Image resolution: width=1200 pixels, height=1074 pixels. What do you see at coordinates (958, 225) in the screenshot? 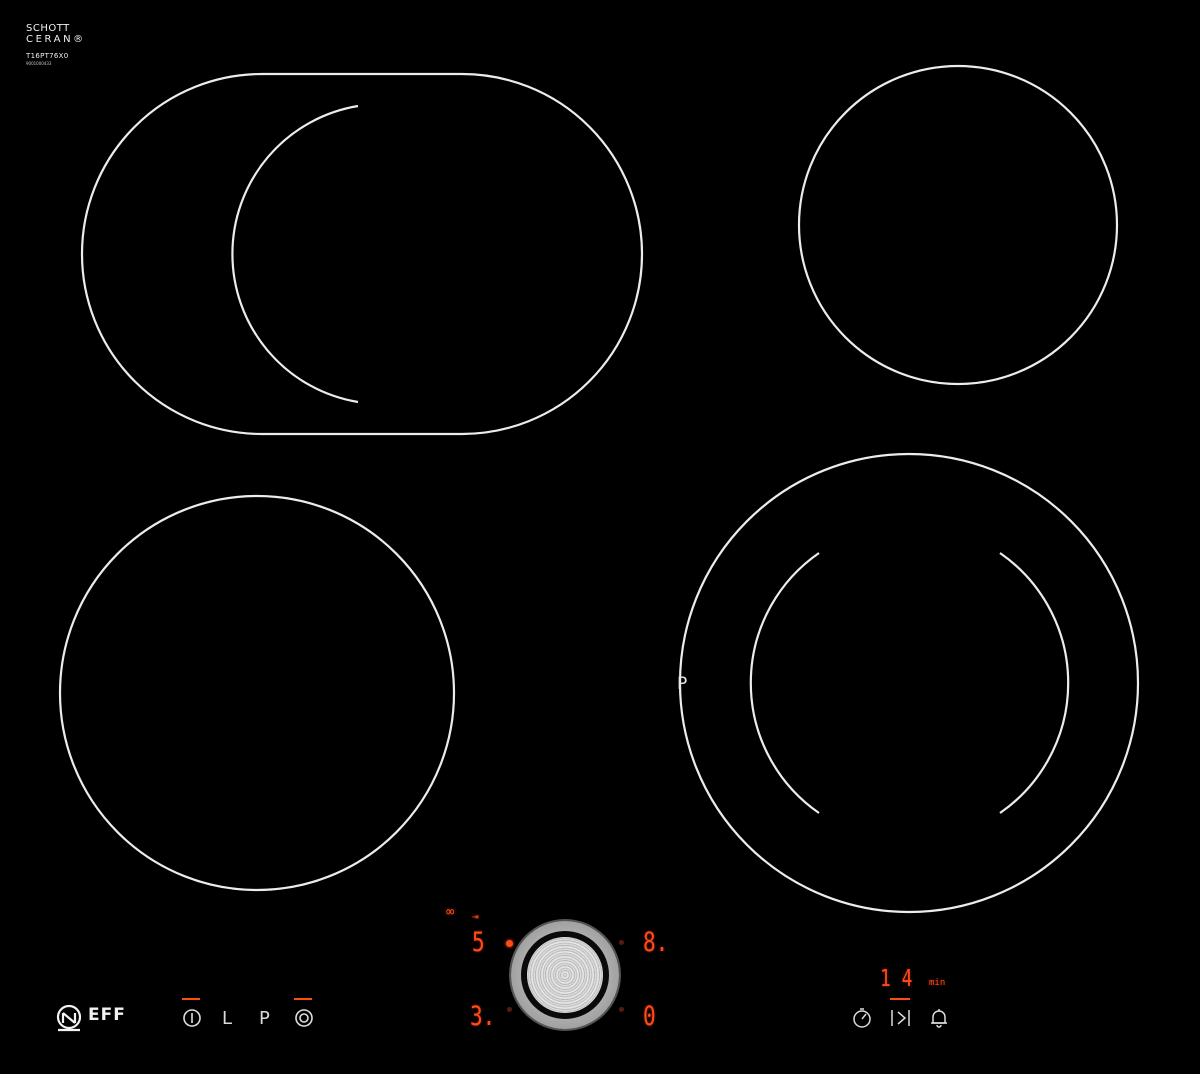
I see `zone-rear-right` at bounding box center [958, 225].